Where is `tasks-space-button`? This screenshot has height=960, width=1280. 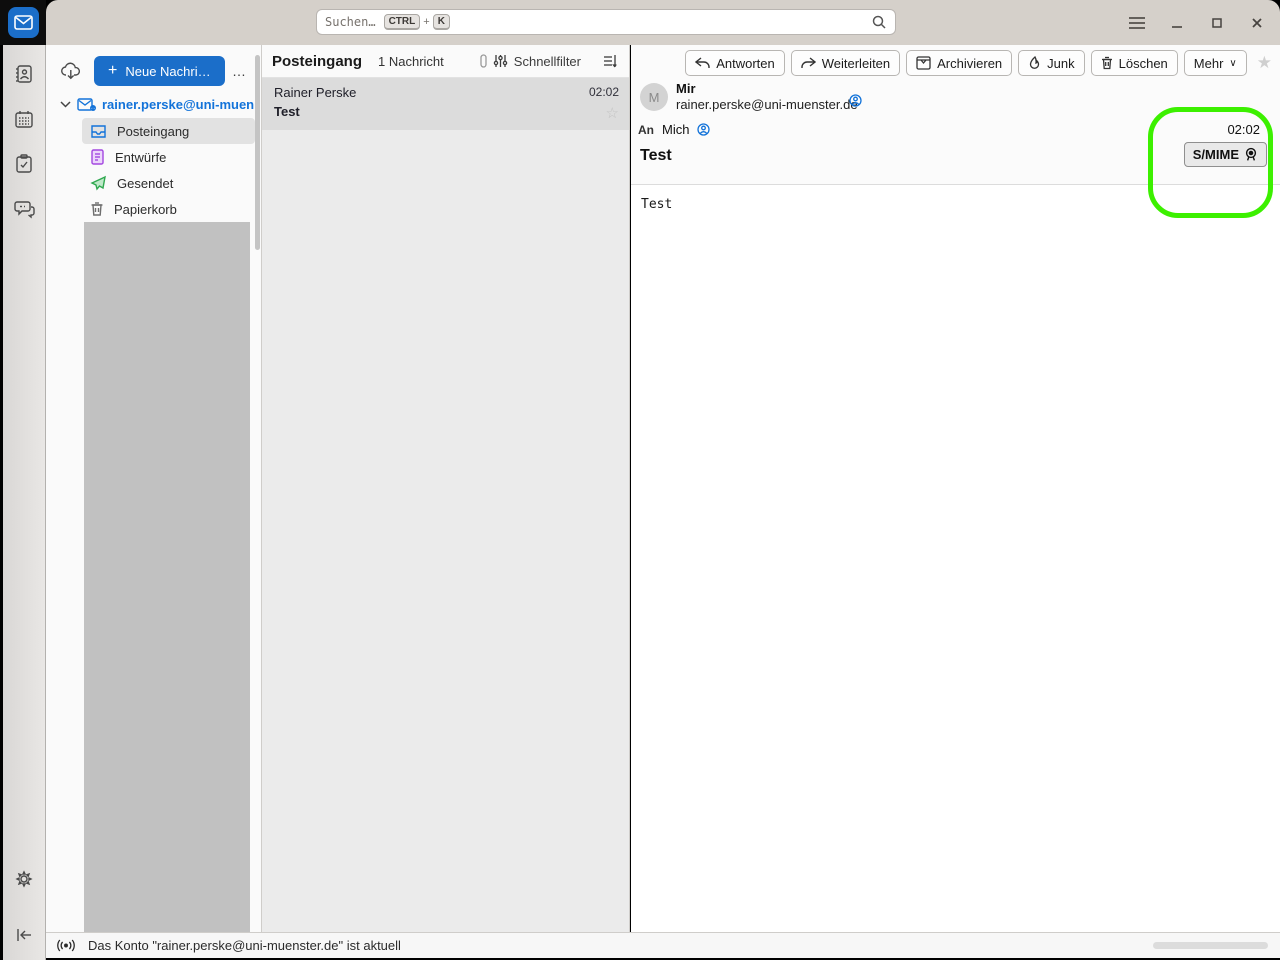
tasks-space-button is located at coordinates (24, 164).